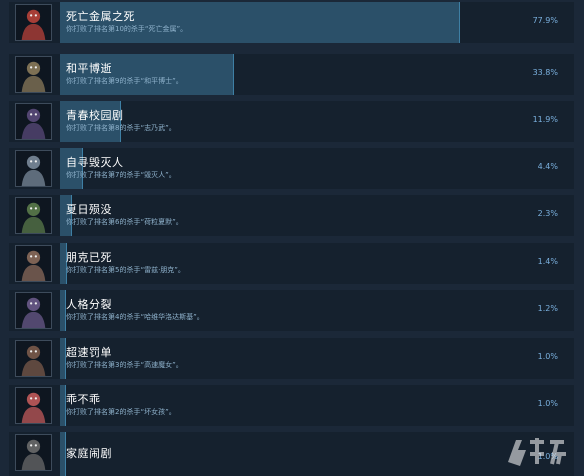 Image resolution: width=584 pixels, height=476 pixels. I want to click on unlock-percentage: 2.3%, so click(547, 213).